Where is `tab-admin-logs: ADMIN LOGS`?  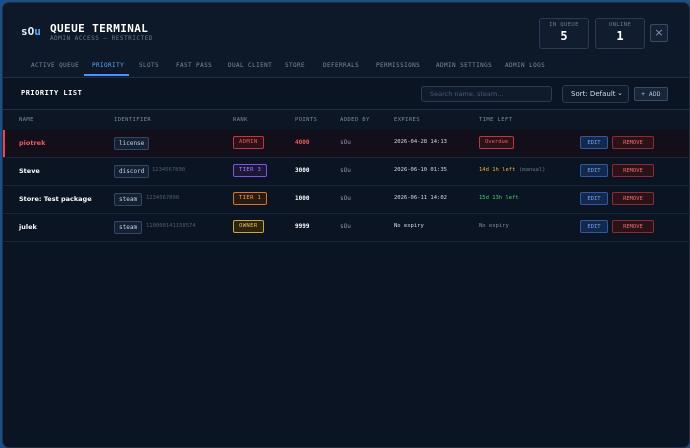 tab-admin-logs: ADMIN LOGS is located at coordinates (525, 65).